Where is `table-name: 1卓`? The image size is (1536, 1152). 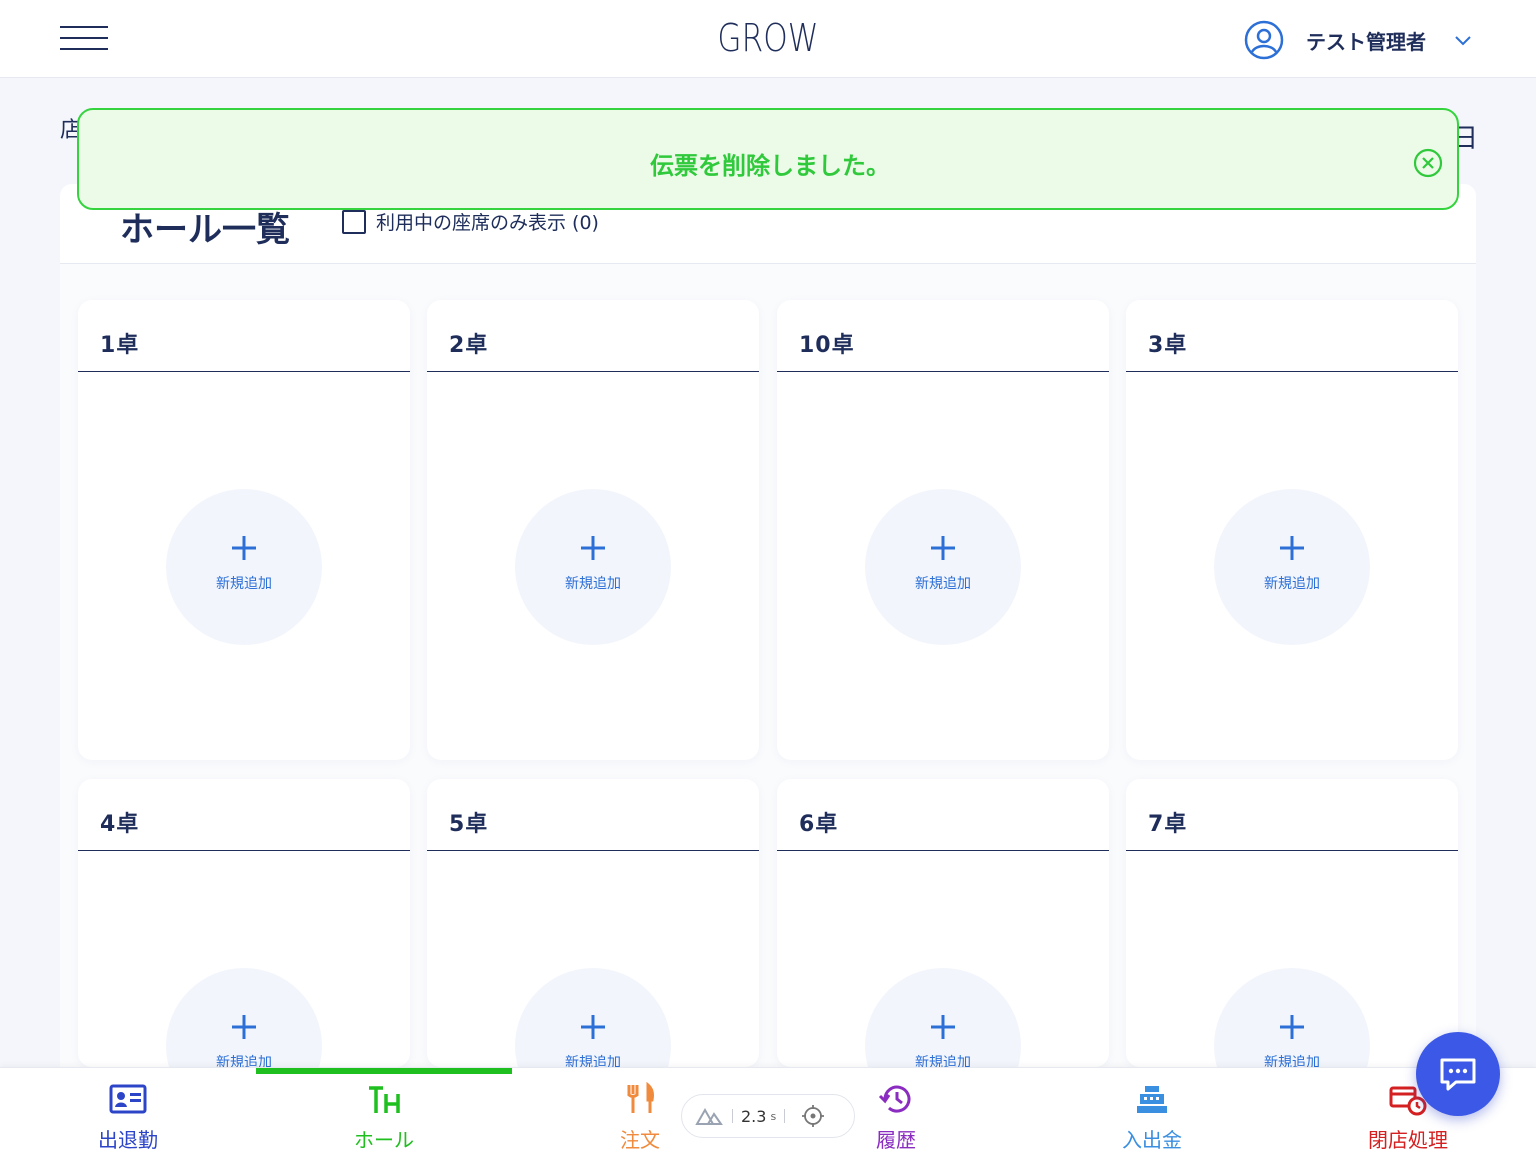 table-name: 1卓 is located at coordinates (120, 345).